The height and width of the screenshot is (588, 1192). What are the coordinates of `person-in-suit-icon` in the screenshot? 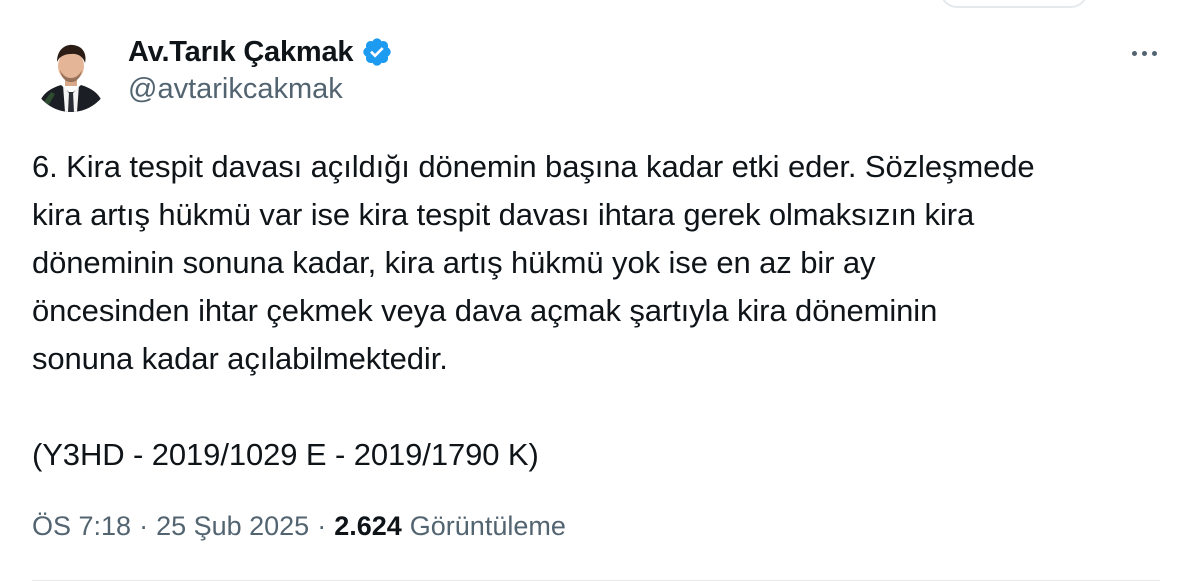 It's located at (71, 72).